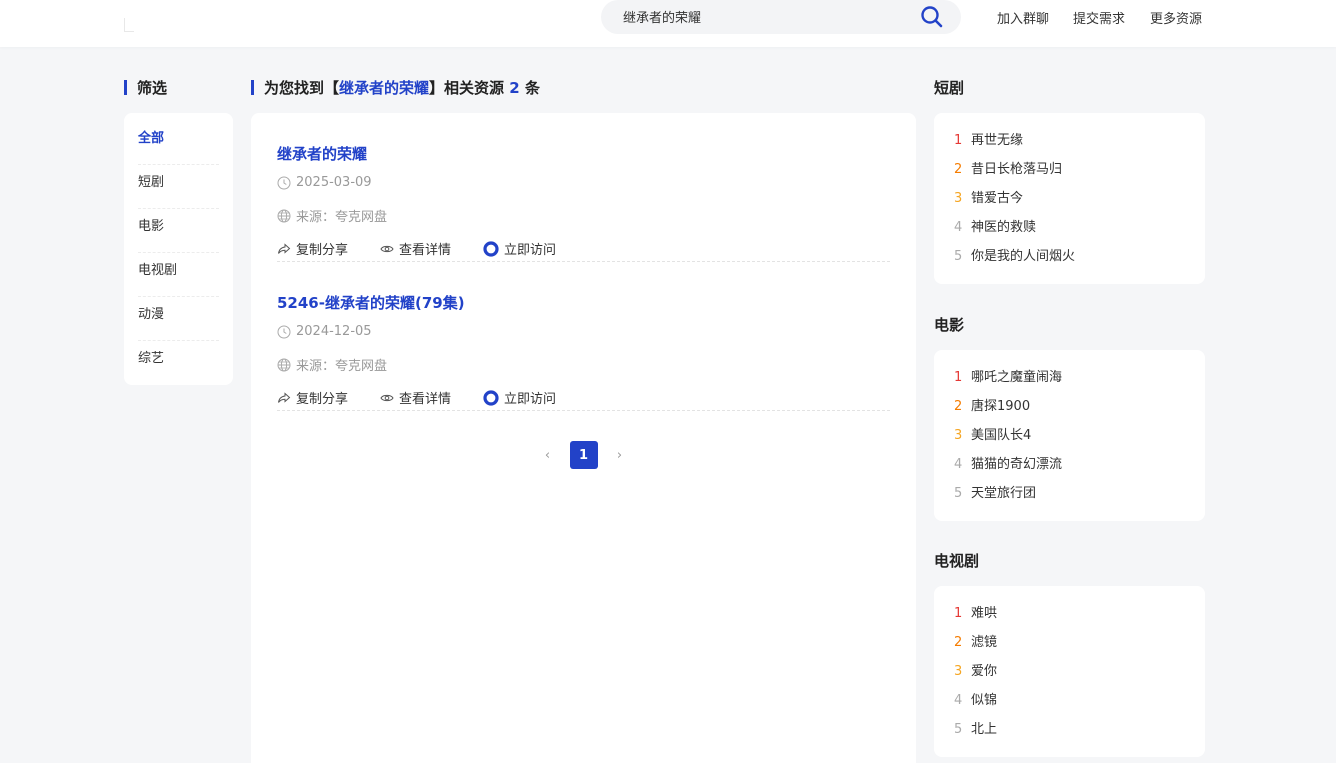 The image size is (1336, 763). Describe the element at coordinates (1069, 169) in the screenshot. I see `rank-item: 2 昔日长枪落马归` at that location.